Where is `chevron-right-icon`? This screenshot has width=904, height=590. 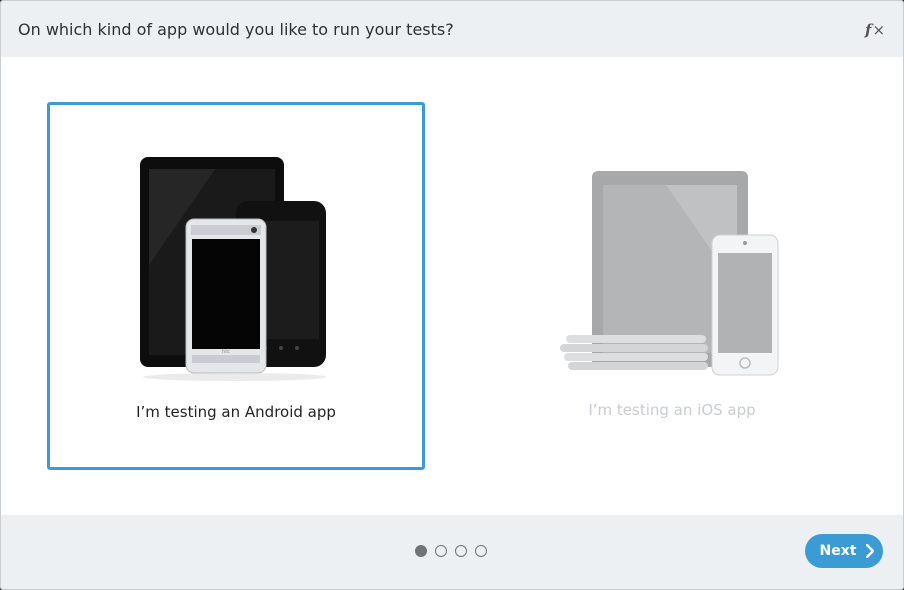
chevron-right-icon is located at coordinates (870, 551).